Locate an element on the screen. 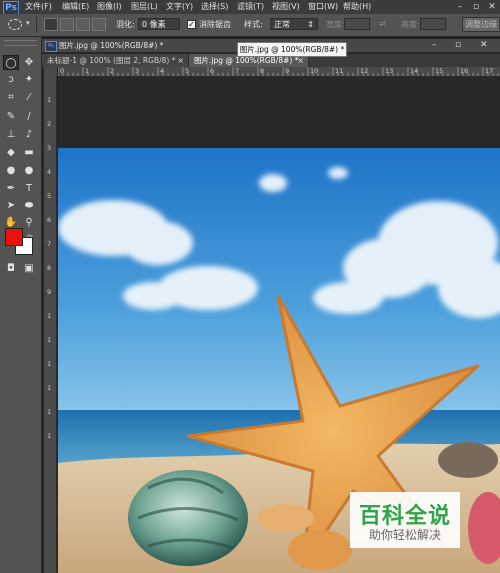 The image size is (500, 573). updown-arrow-icon: ⇕ is located at coordinates (310, 24).